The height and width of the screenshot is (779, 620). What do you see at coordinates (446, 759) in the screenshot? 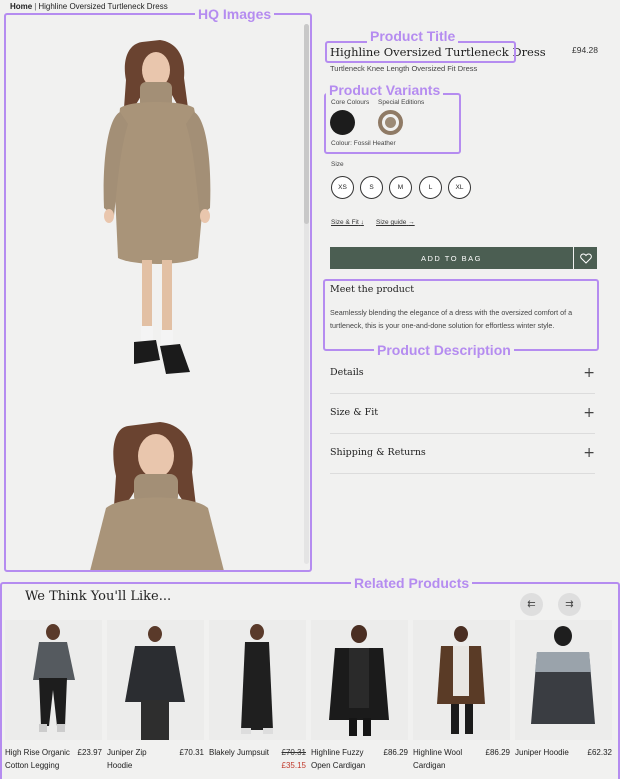
I see `related-product-name: Highline Wool Cardigan` at bounding box center [446, 759].